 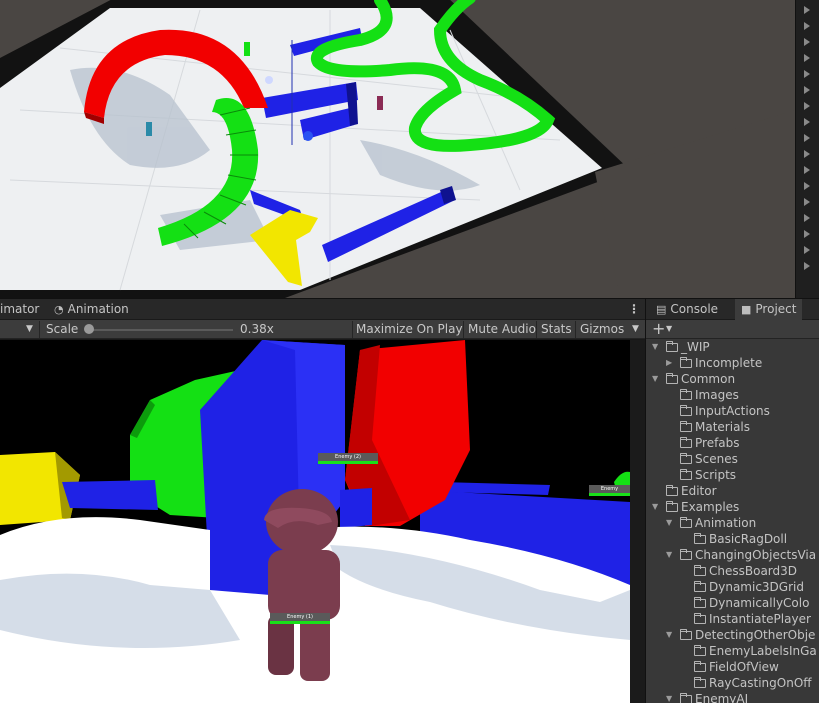 I want to click on tree-item-label: FieldOfView, so click(x=744, y=667).